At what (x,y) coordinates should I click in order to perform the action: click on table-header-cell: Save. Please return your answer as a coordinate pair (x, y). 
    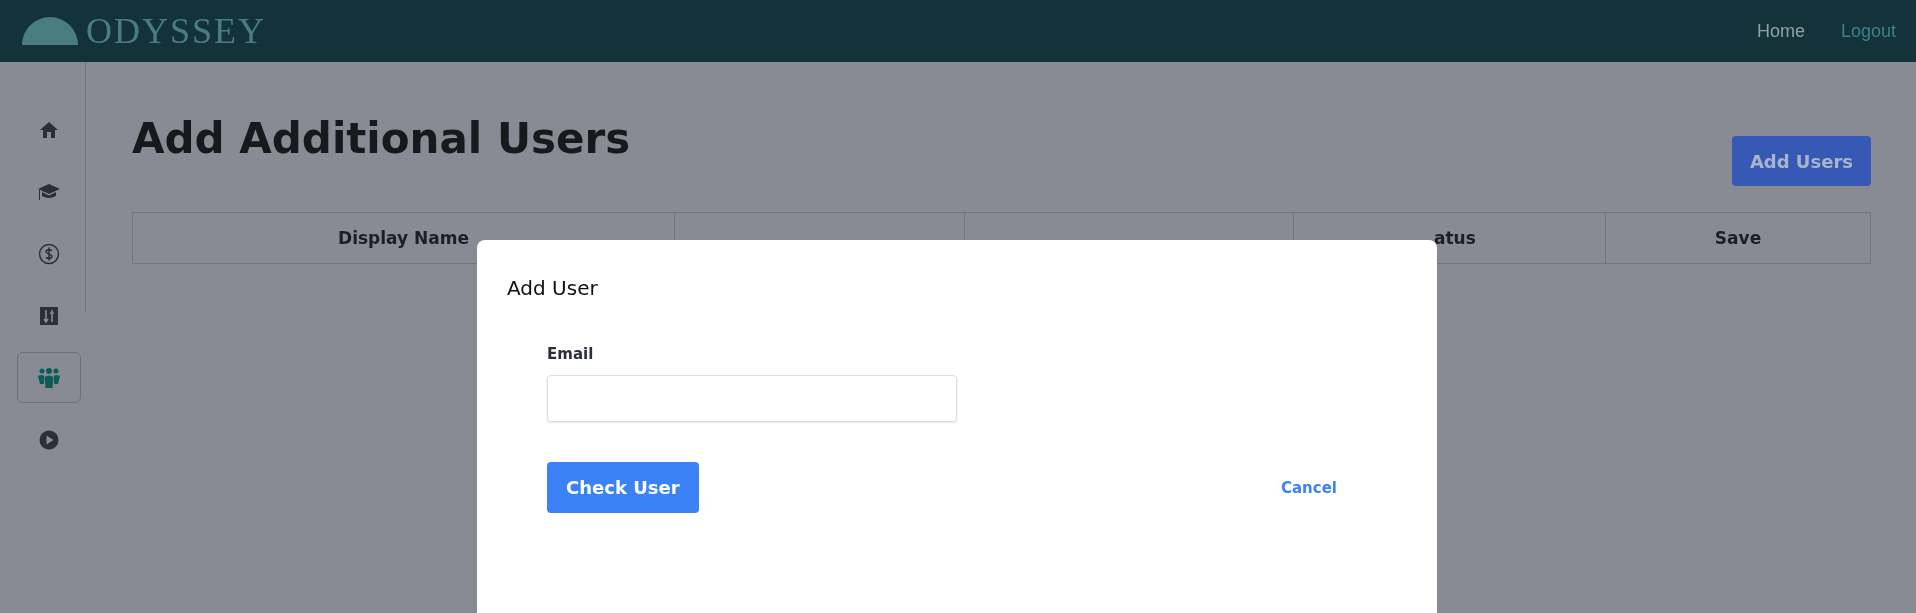
    Looking at the image, I should click on (1737, 238).